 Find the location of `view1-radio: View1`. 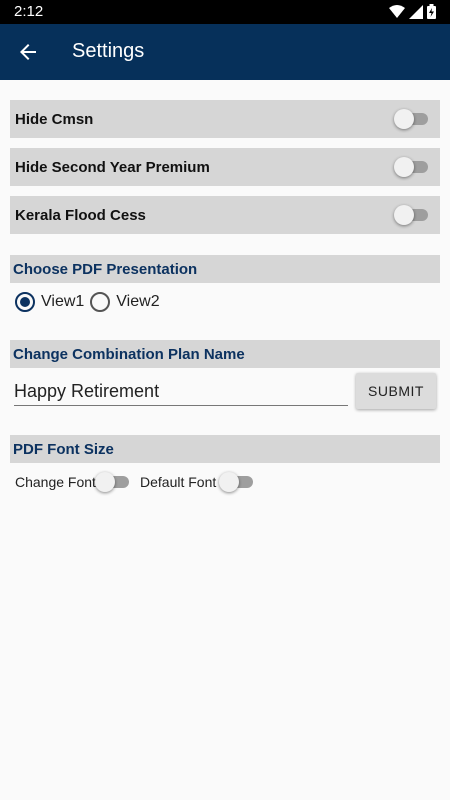

view1-radio: View1 is located at coordinates (49, 302).